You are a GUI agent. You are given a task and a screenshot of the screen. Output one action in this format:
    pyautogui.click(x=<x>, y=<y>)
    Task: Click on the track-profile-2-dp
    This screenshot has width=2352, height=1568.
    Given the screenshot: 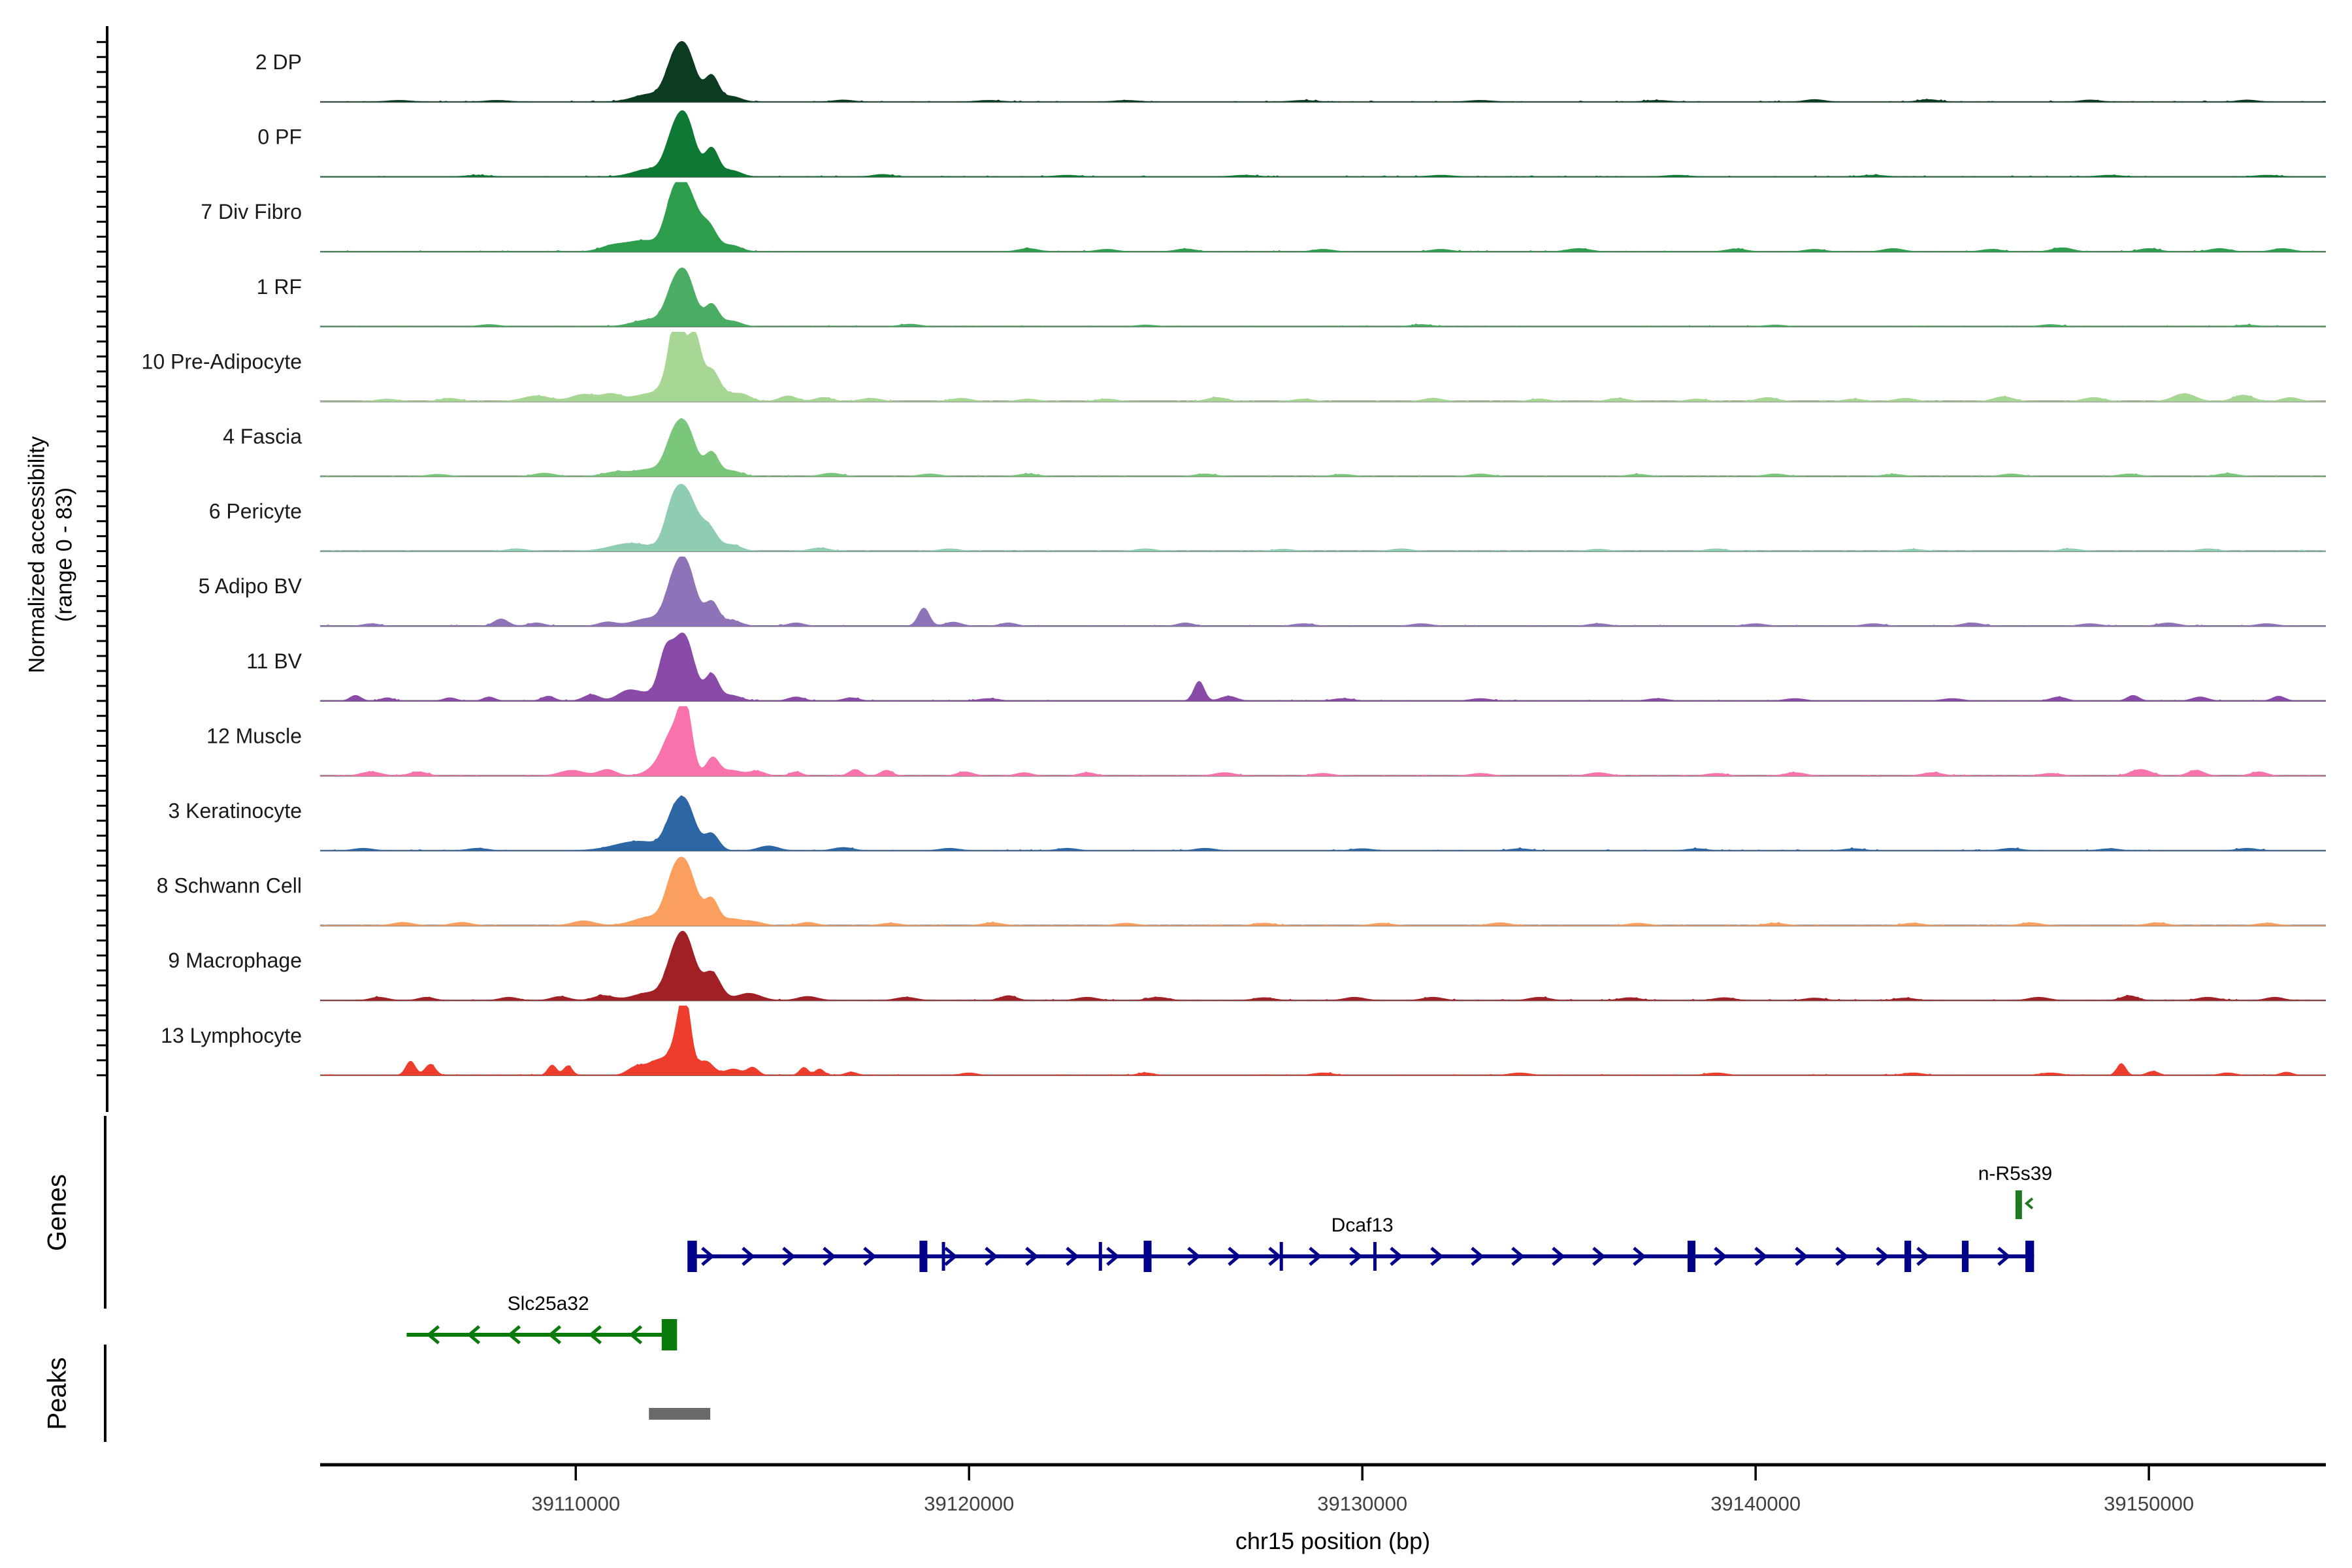 What is the action you would take?
    pyautogui.click(x=1323, y=72)
    